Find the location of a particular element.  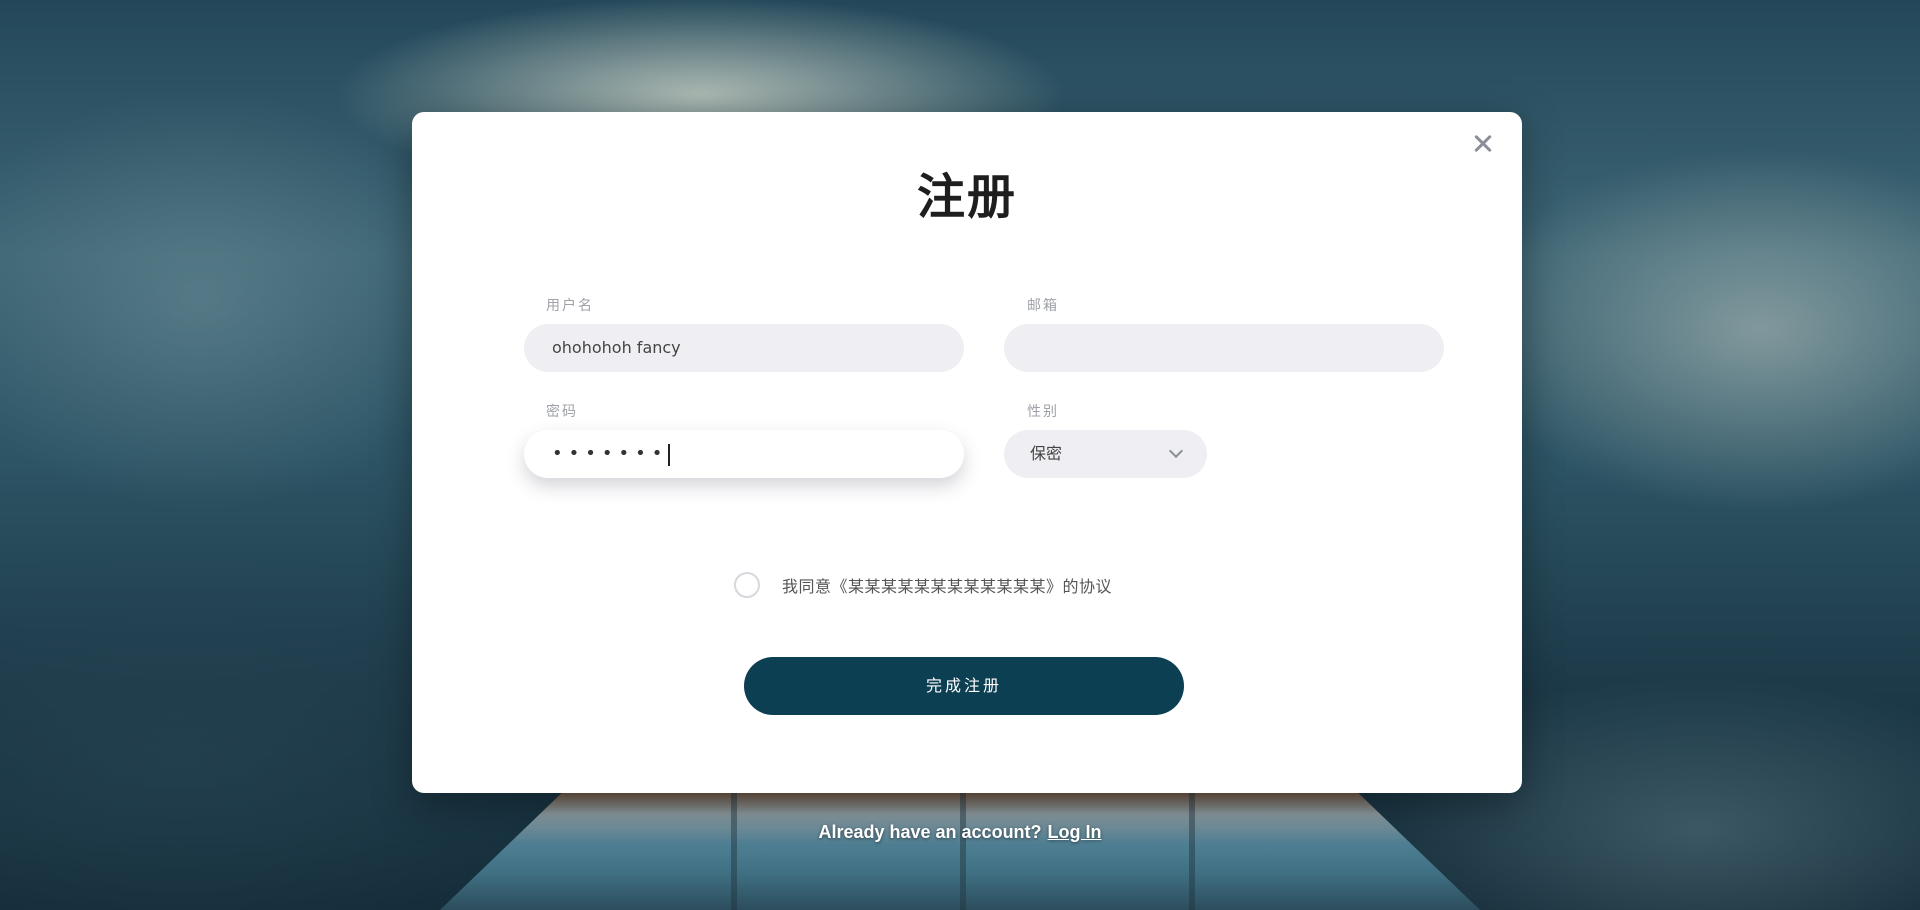

complete-register-button: 完成注册 is located at coordinates (964, 686).